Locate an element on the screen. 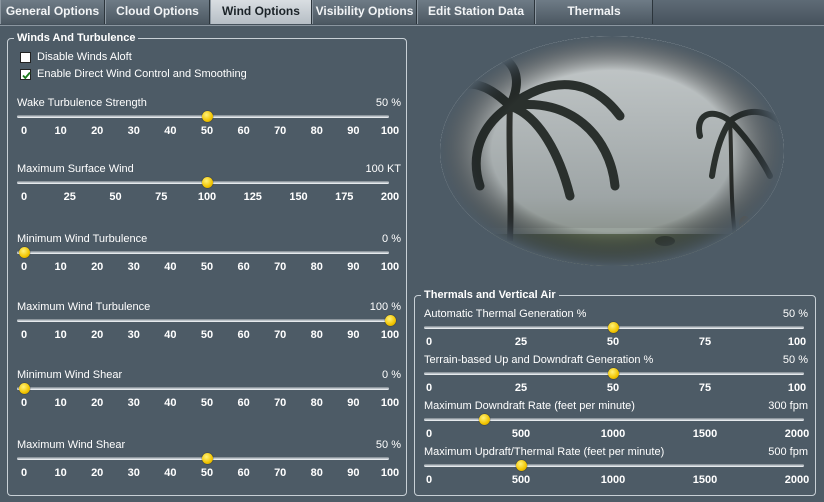  maximum-updraft-thermal-rate-thumb is located at coordinates (521, 465).